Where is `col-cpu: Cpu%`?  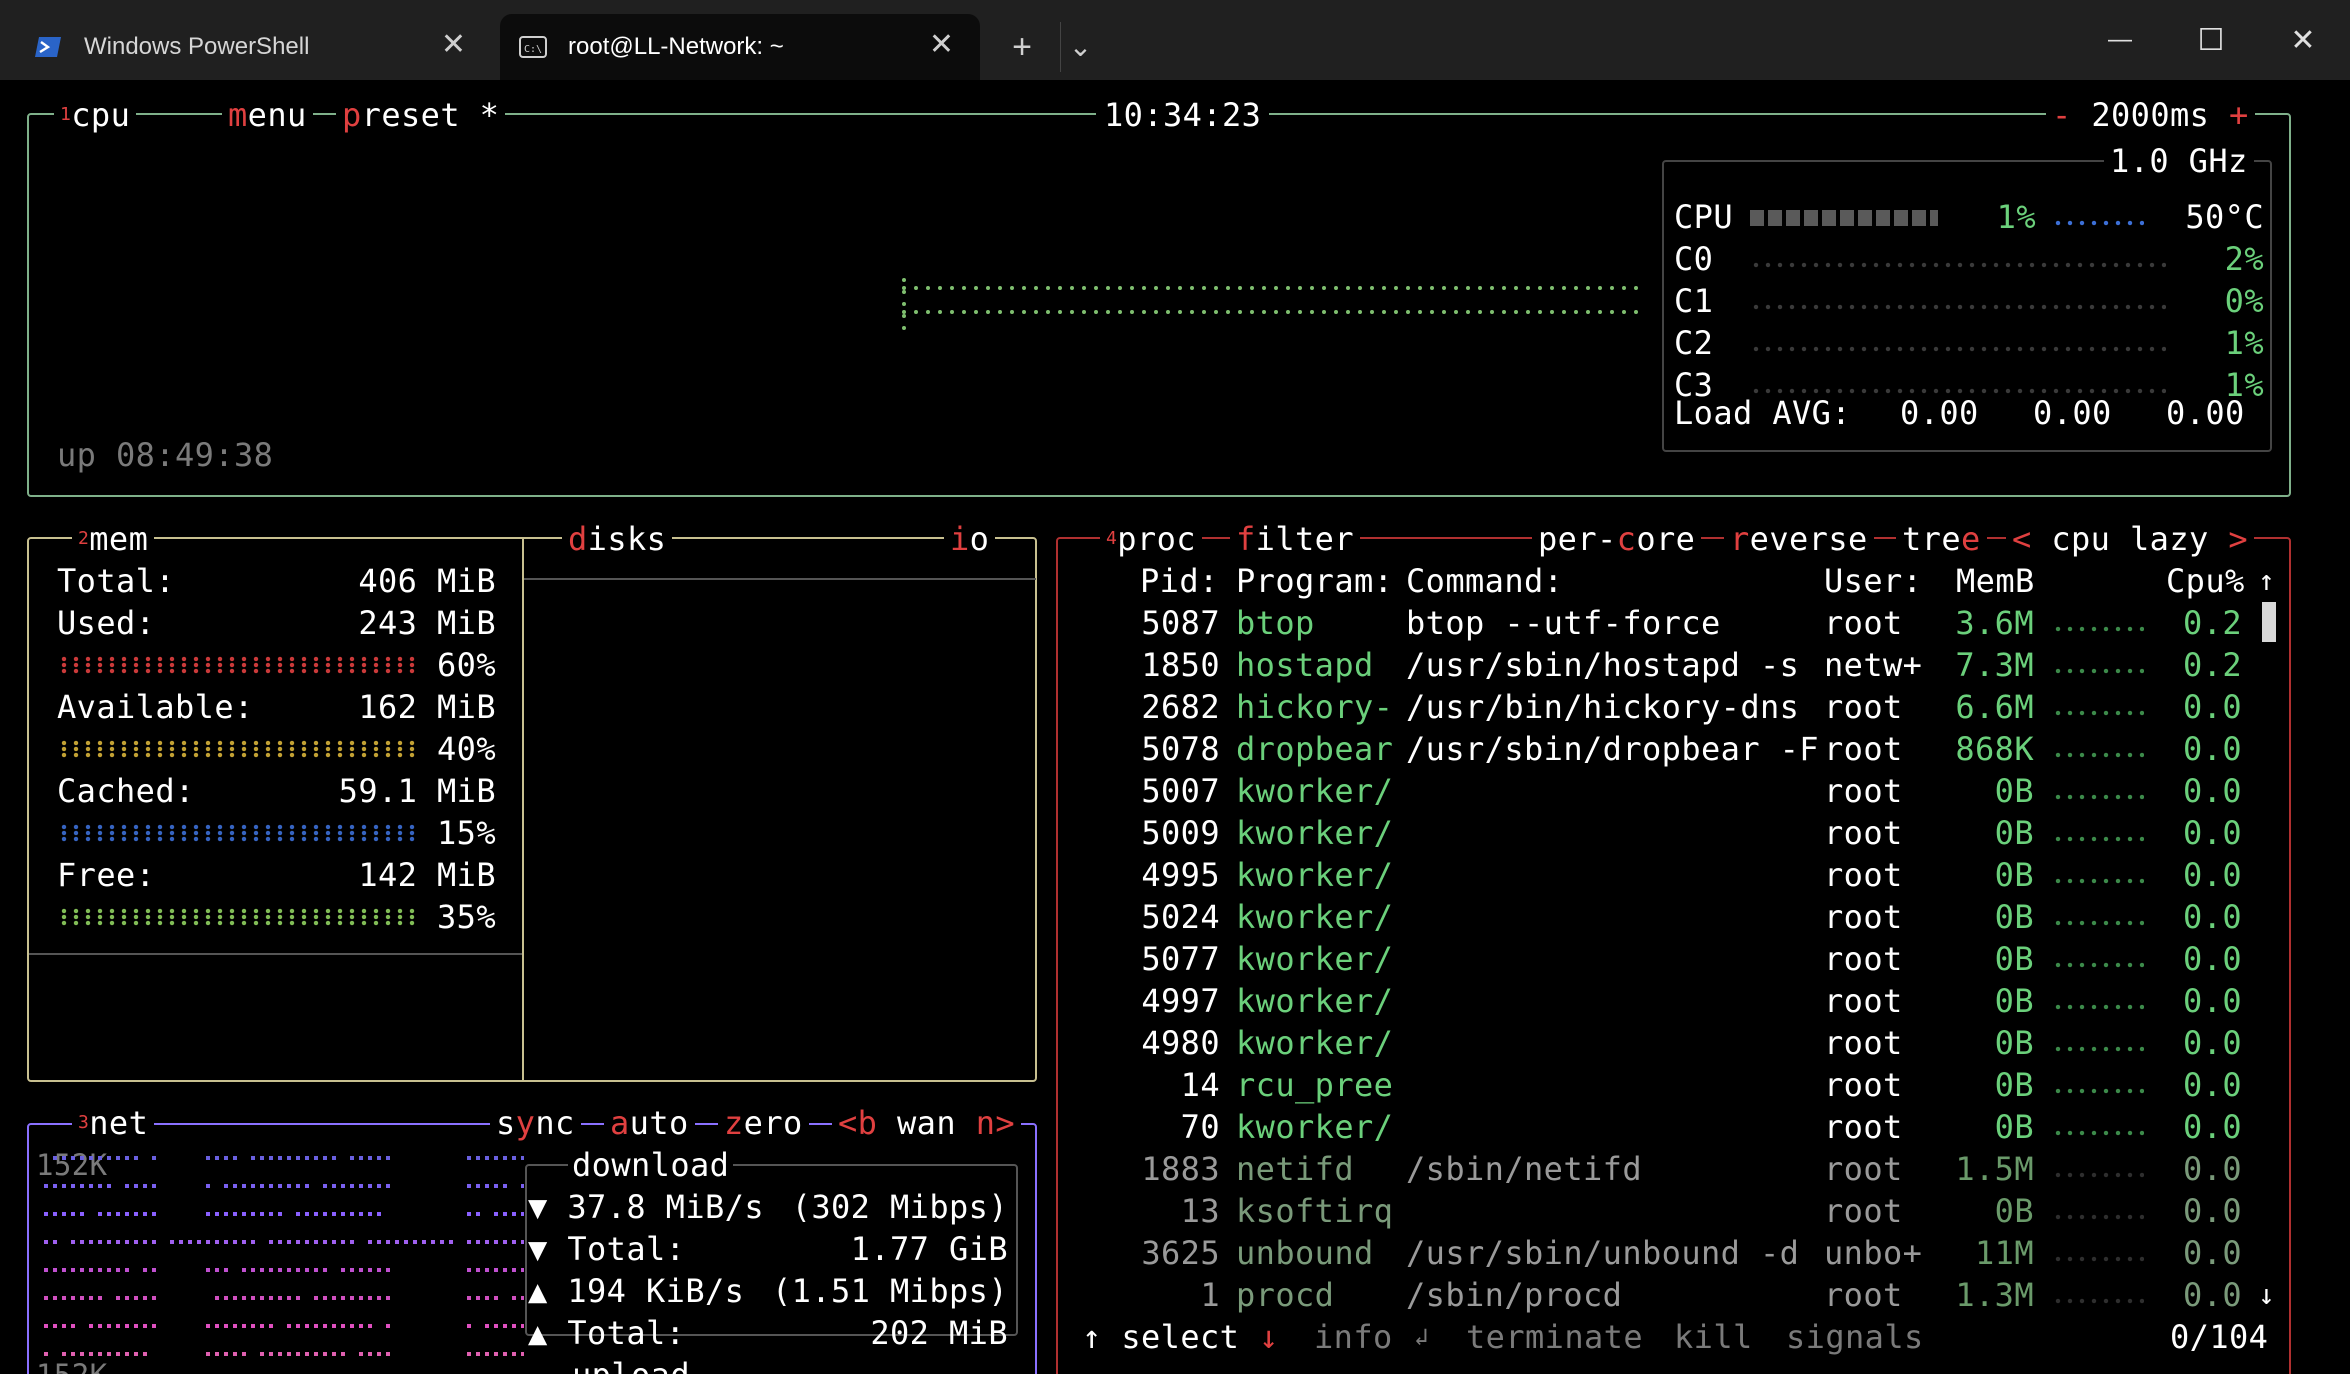 col-cpu: Cpu% is located at coordinates (2205, 581).